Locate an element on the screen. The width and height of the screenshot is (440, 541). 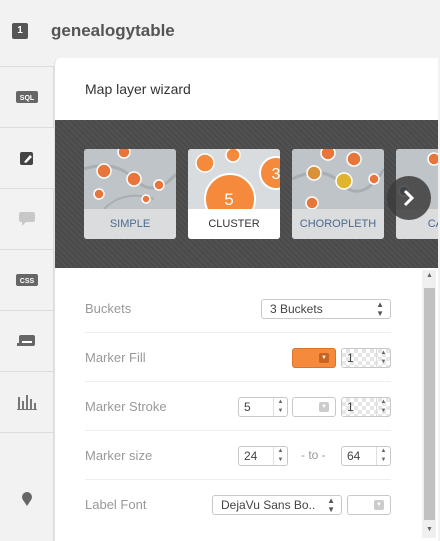
marker-size-min: 24 ▲ ▼ is located at coordinates (263, 456).